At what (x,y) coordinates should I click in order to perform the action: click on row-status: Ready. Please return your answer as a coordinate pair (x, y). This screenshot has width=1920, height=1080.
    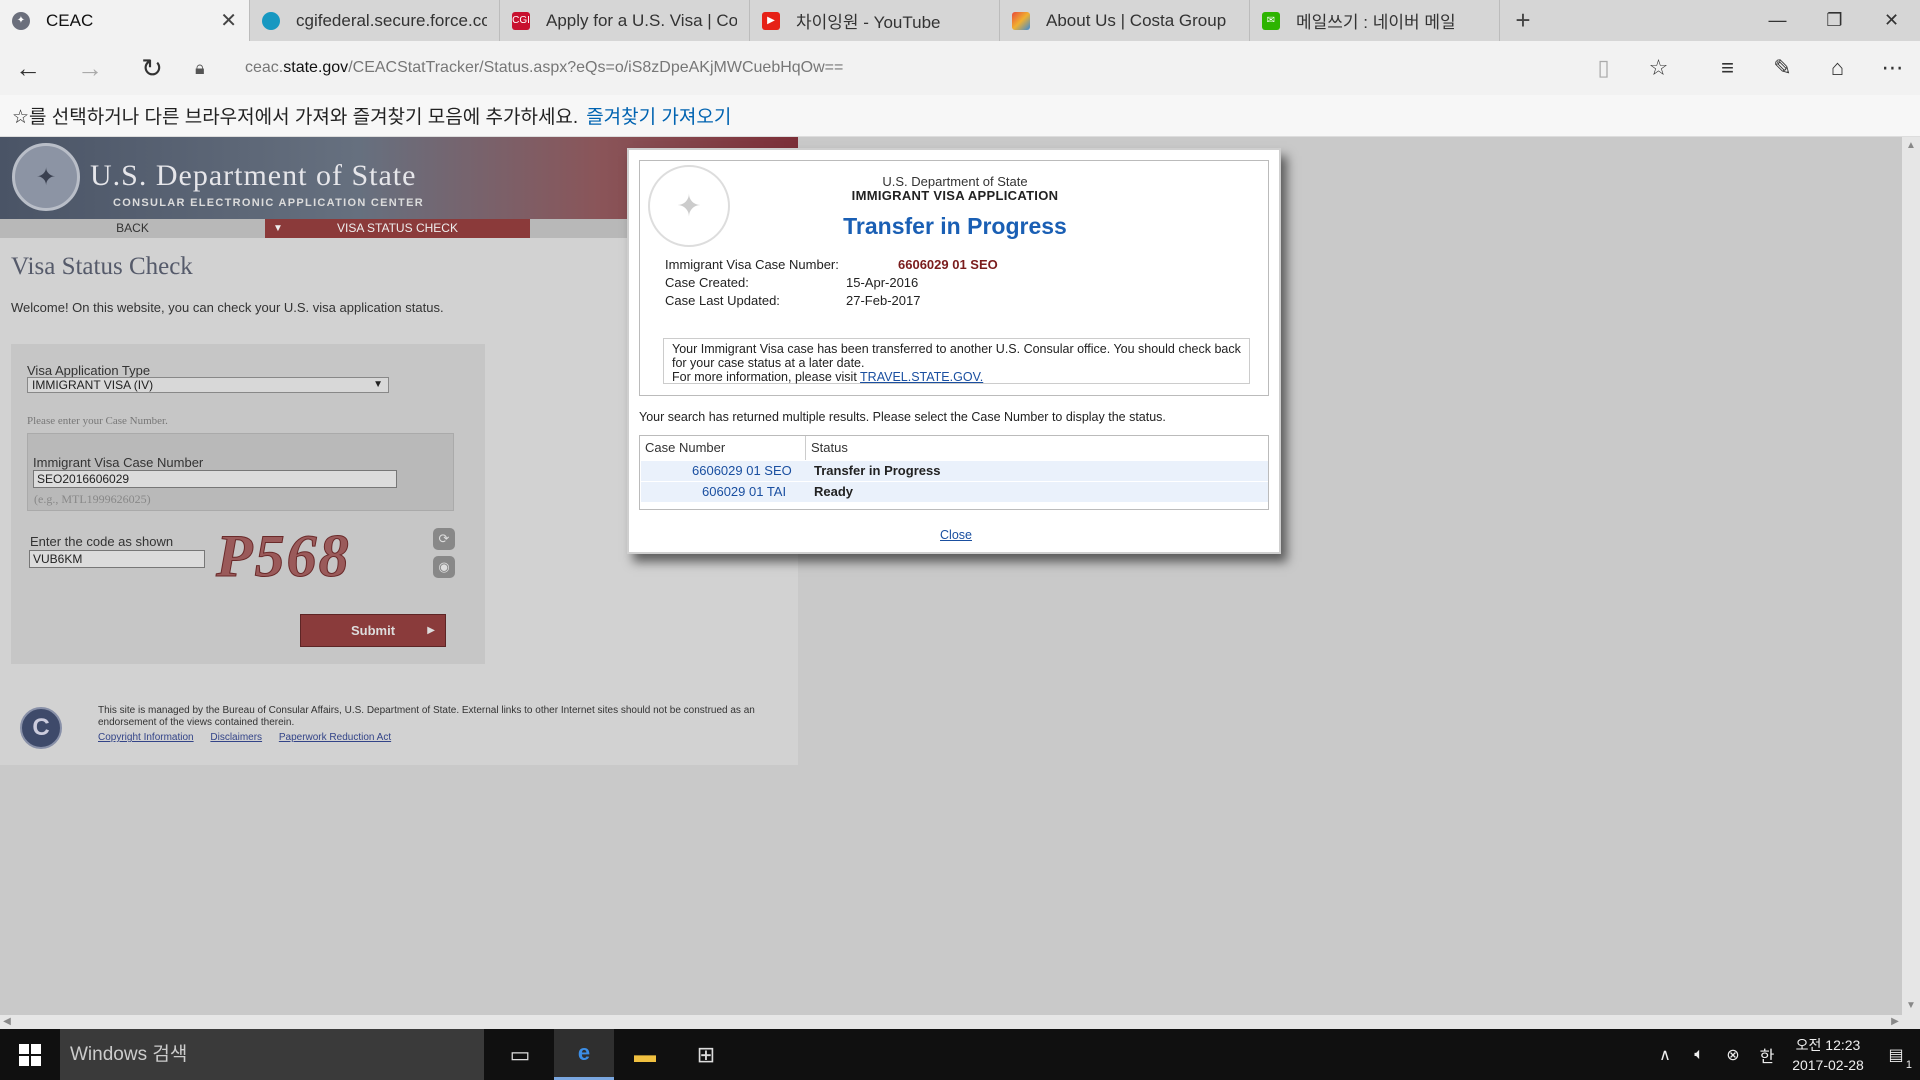
    Looking at the image, I should click on (834, 491).